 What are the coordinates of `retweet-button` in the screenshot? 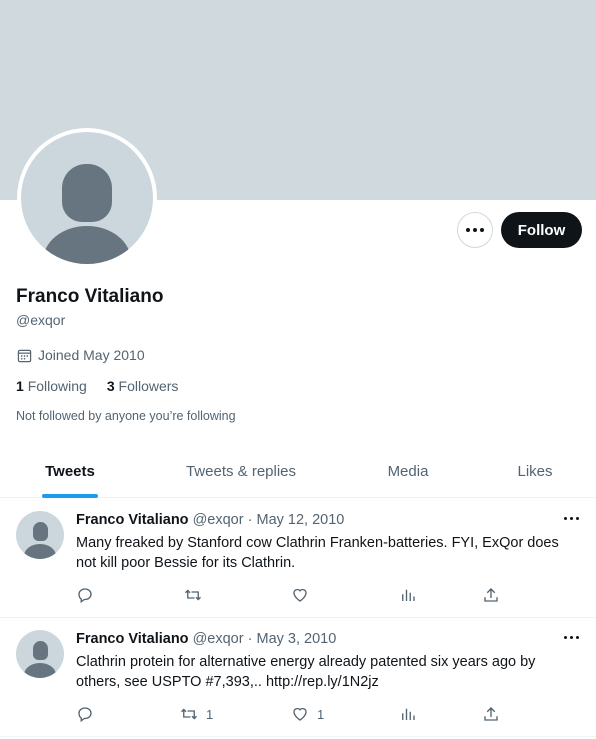 It's located at (197, 595).